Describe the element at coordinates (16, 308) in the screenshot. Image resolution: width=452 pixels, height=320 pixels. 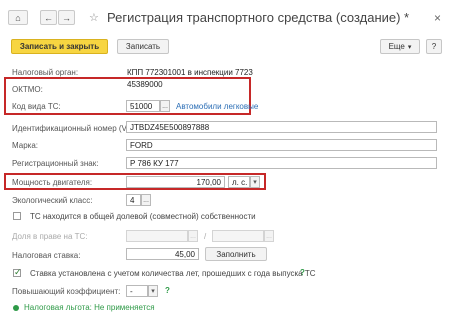
I see `tax-benefit-indicator-icon` at that location.